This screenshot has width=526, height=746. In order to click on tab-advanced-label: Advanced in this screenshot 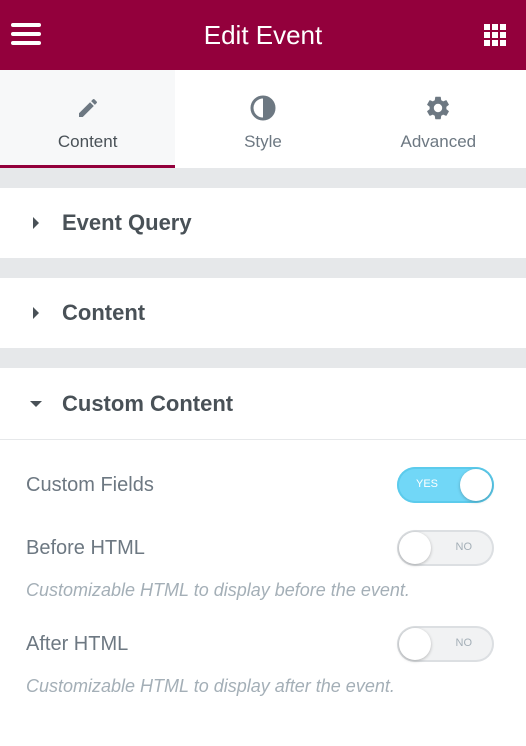, I will do `click(438, 141)`.